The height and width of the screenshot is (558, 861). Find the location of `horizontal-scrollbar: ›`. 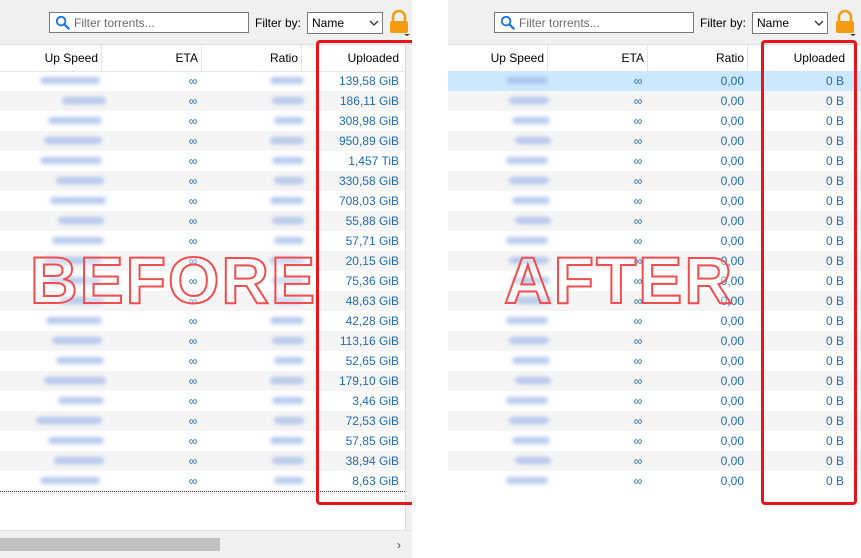

horizontal-scrollbar: › is located at coordinates (206, 544).